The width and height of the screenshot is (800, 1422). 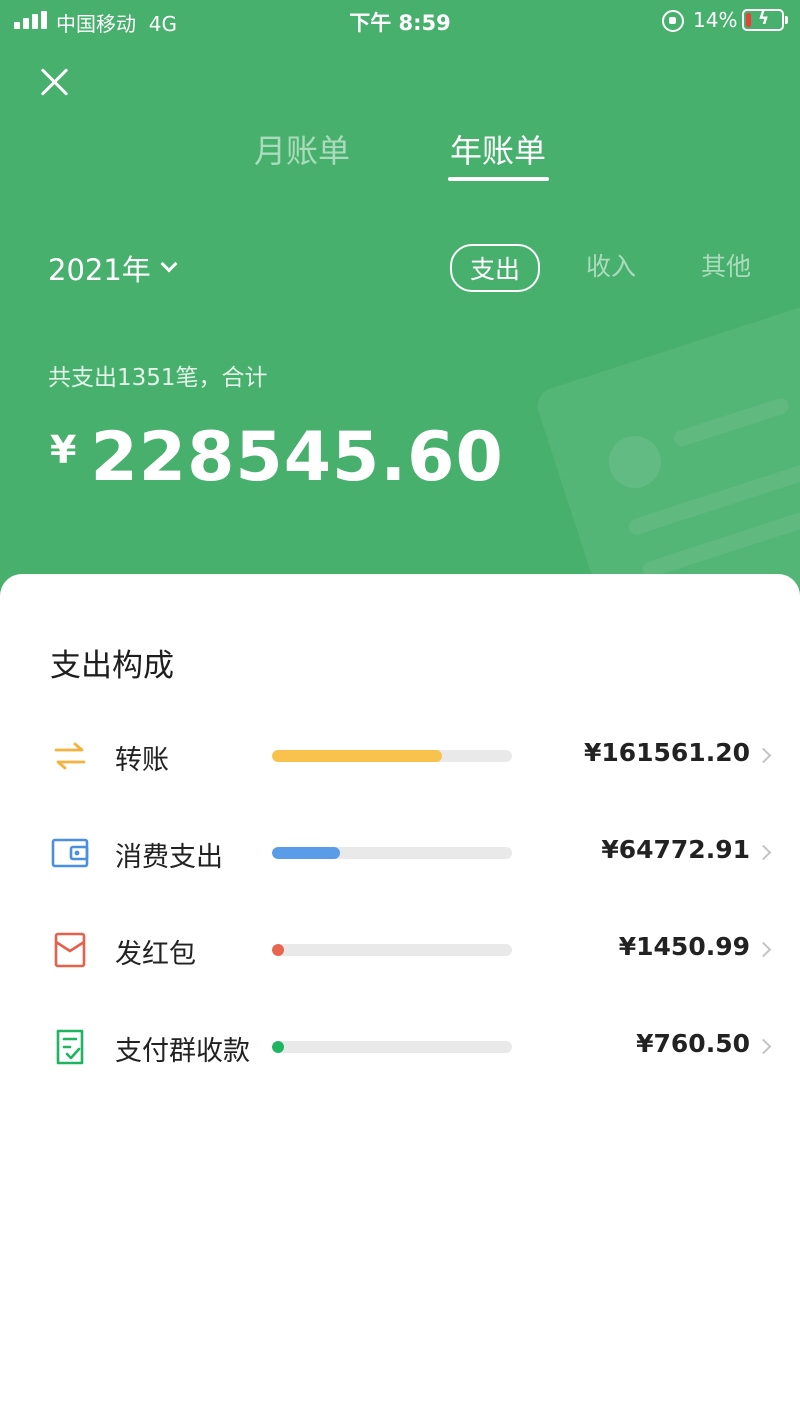 What do you see at coordinates (169, 264) in the screenshot?
I see `chevron-down-icon` at bounding box center [169, 264].